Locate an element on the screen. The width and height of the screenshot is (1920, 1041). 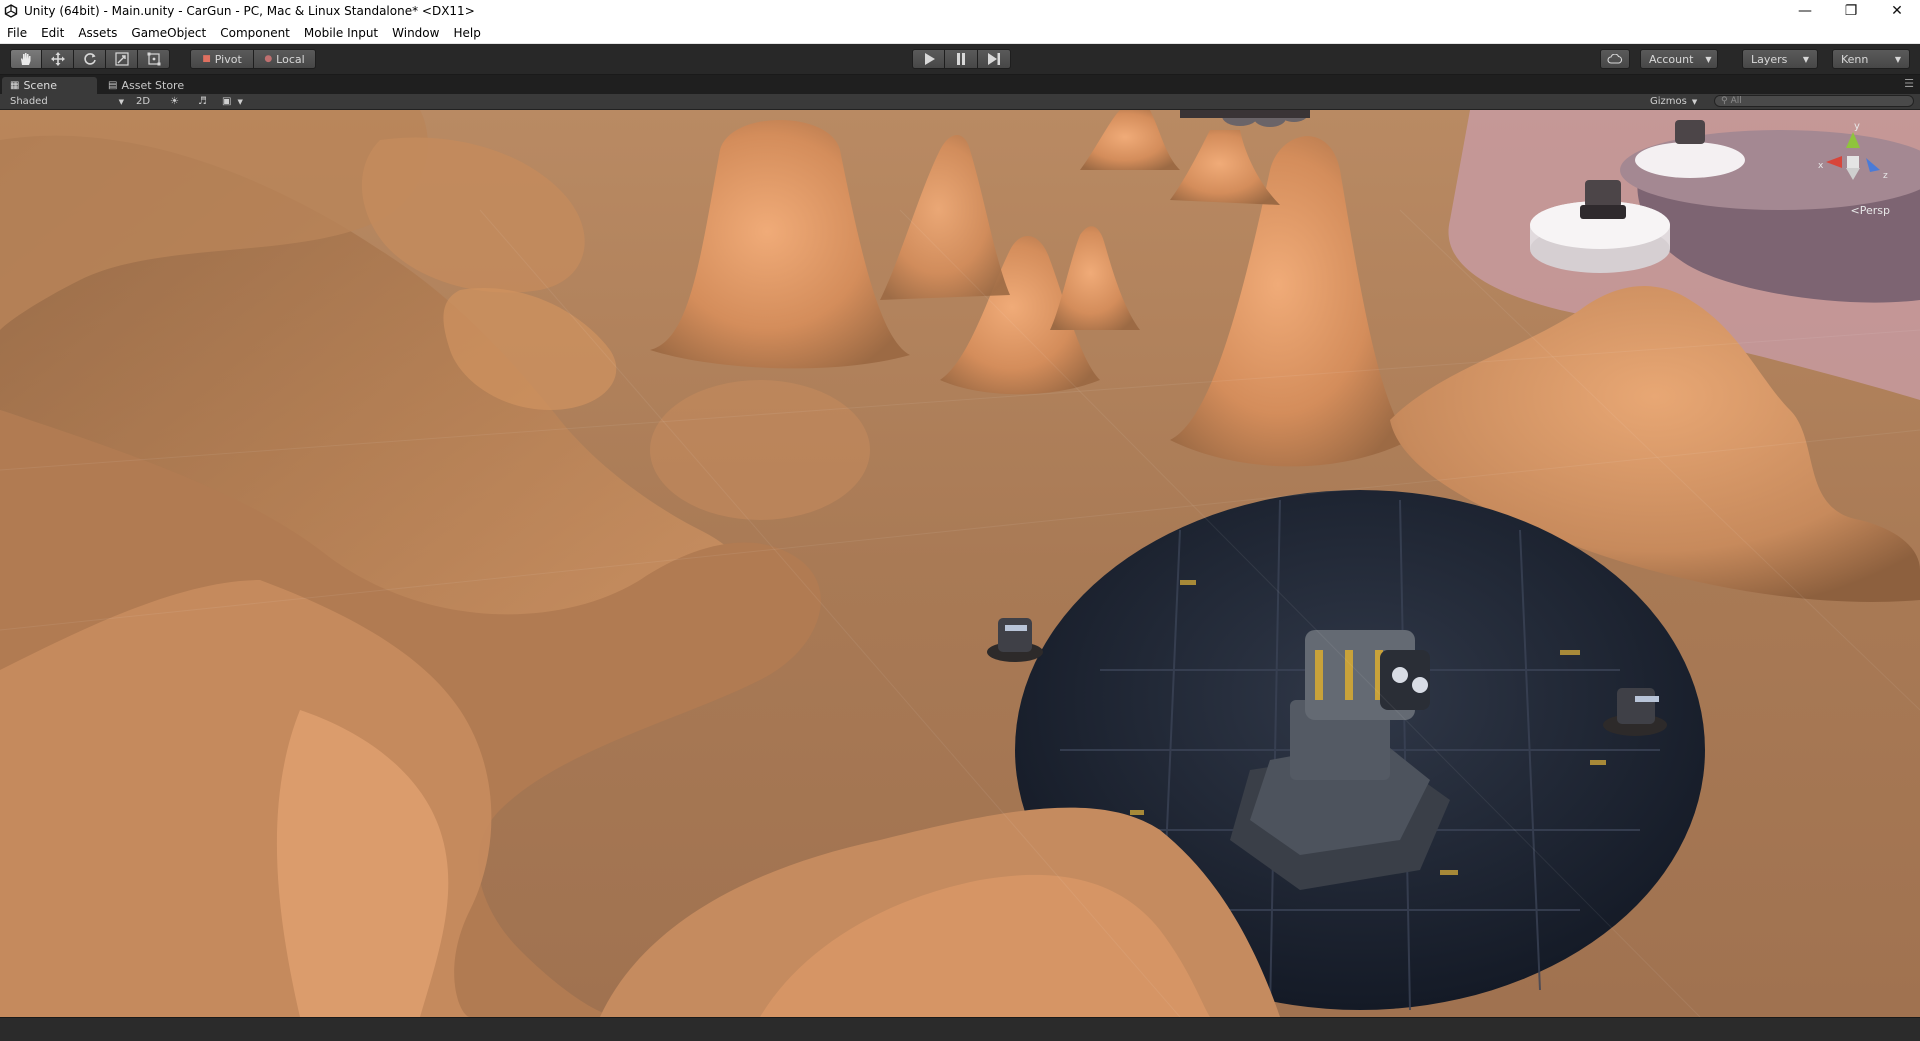
search-icon: ⚲ is located at coordinates (1724, 101).